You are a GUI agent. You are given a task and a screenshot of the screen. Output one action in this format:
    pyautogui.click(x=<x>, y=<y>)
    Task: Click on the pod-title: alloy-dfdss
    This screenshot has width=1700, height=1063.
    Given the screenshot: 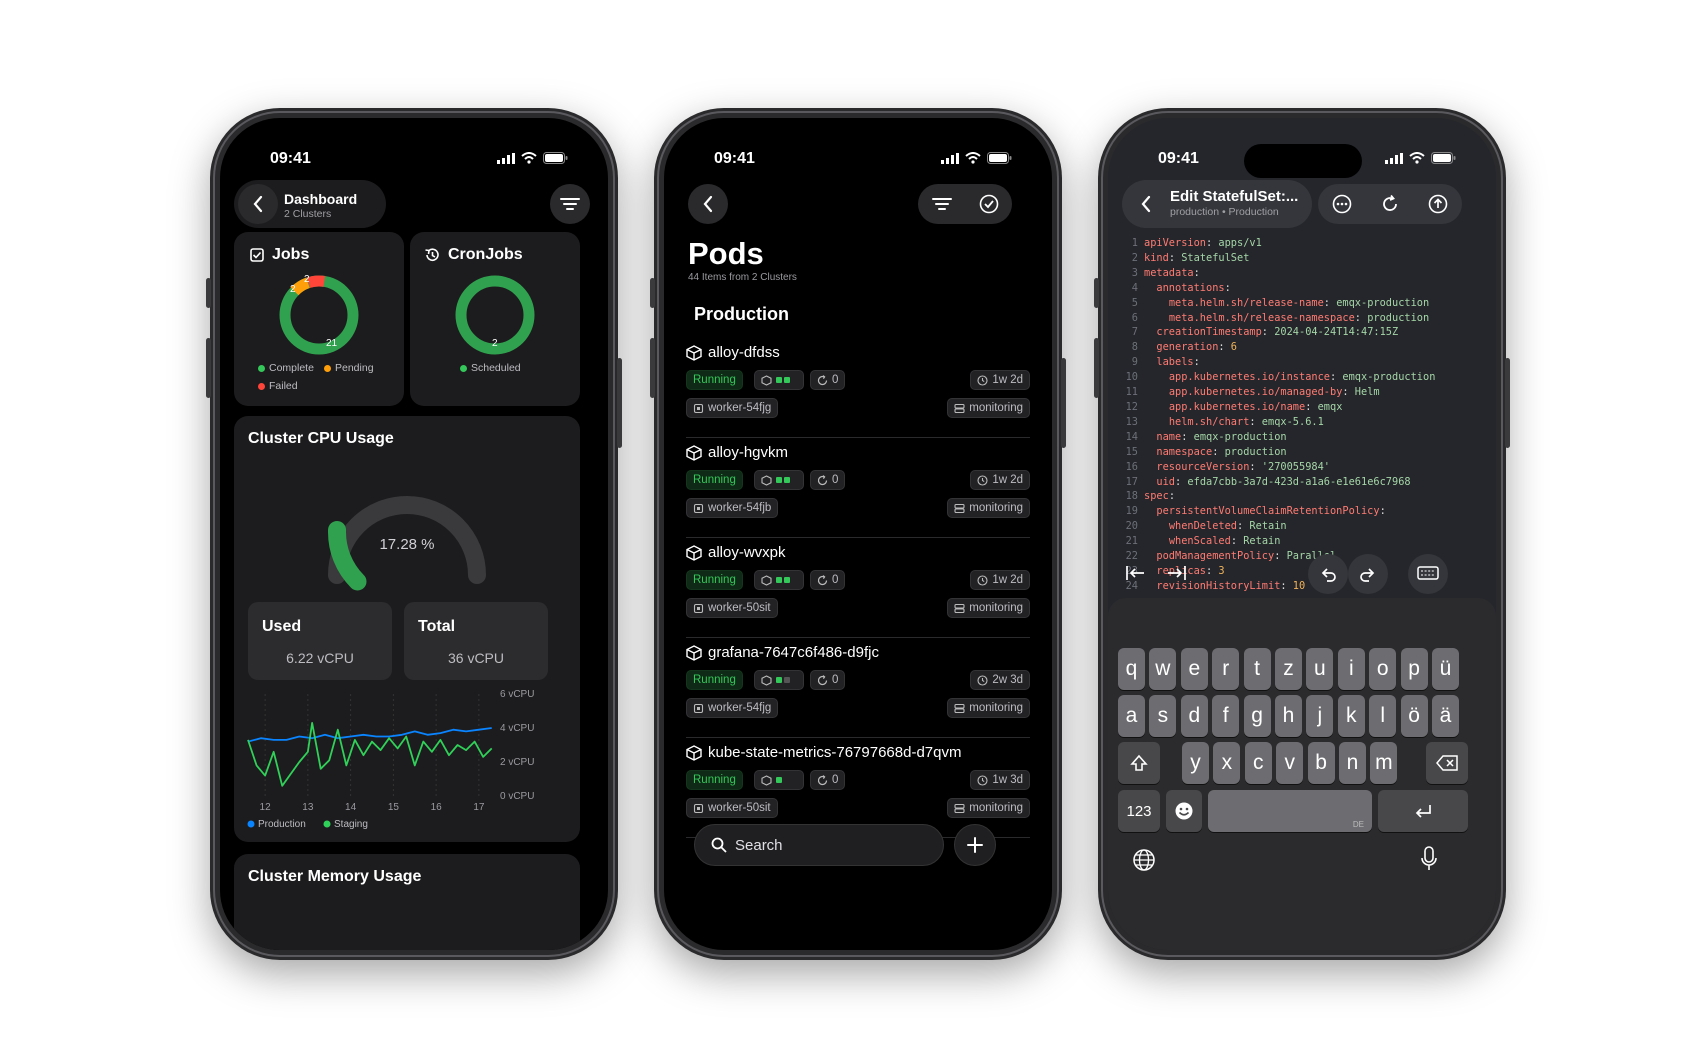 What is the action you would take?
    pyautogui.click(x=733, y=352)
    